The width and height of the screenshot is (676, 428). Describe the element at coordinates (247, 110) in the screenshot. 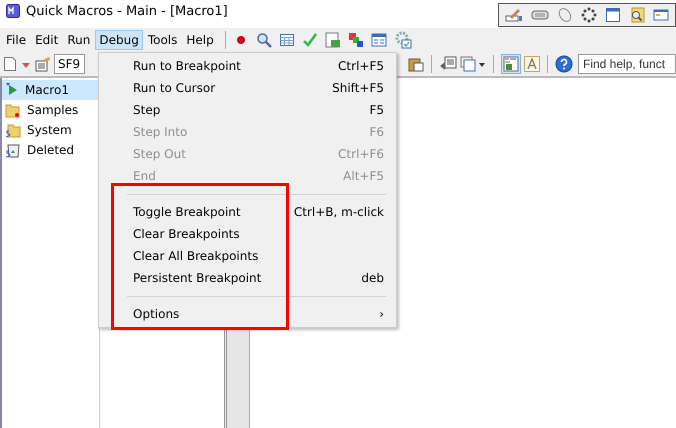

I see `menu-item: Step F5` at that location.